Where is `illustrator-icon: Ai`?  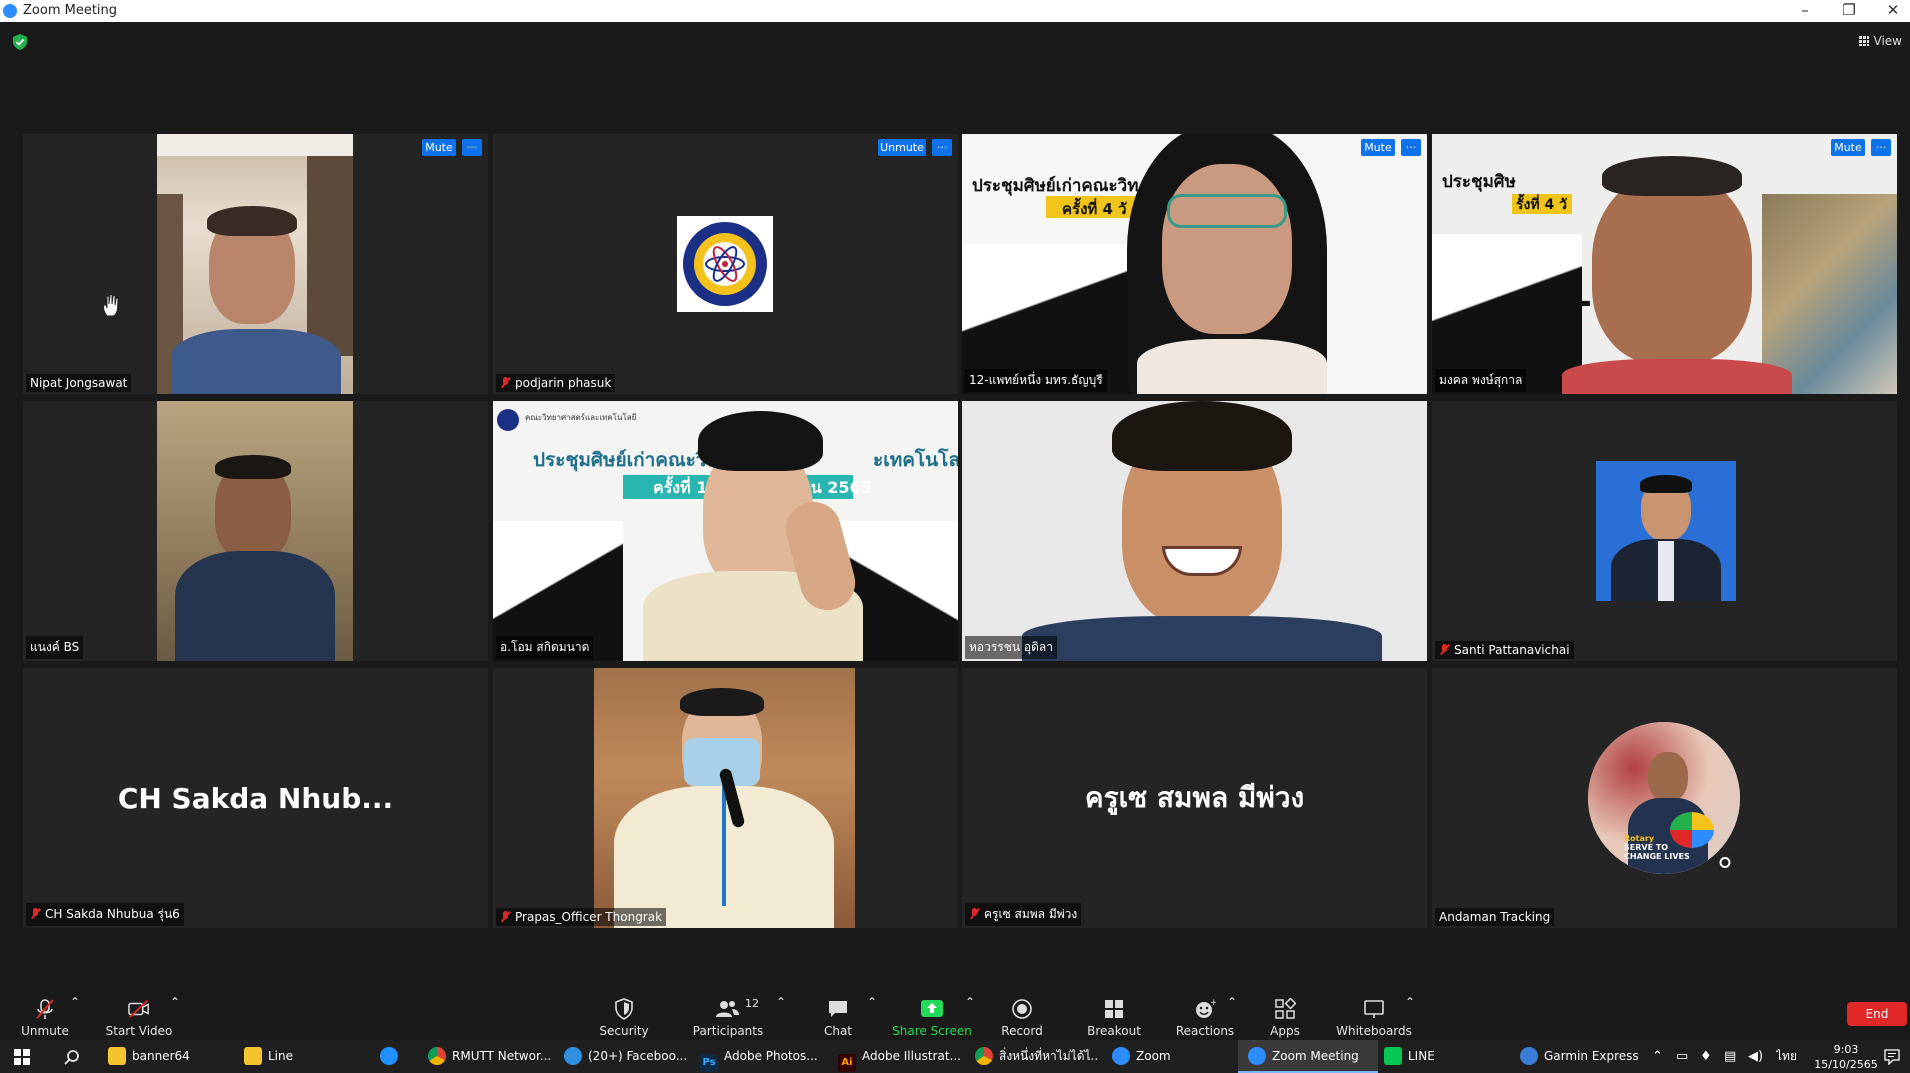 illustrator-icon: Ai is located at coordinates (847, 1063).